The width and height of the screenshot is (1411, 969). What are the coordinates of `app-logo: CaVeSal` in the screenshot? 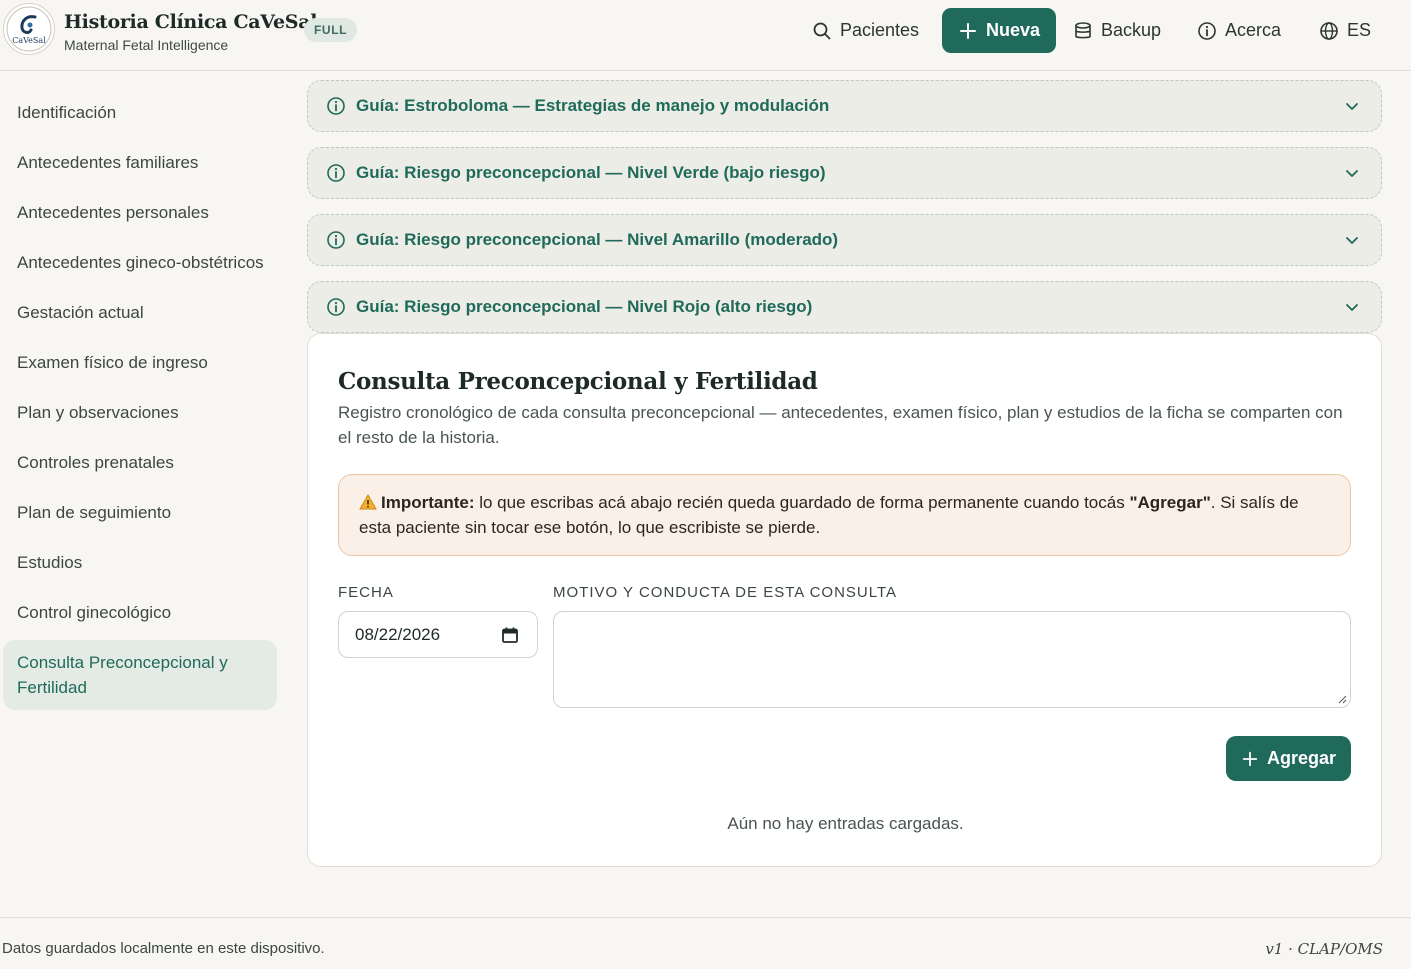 It's located at (29, 29).